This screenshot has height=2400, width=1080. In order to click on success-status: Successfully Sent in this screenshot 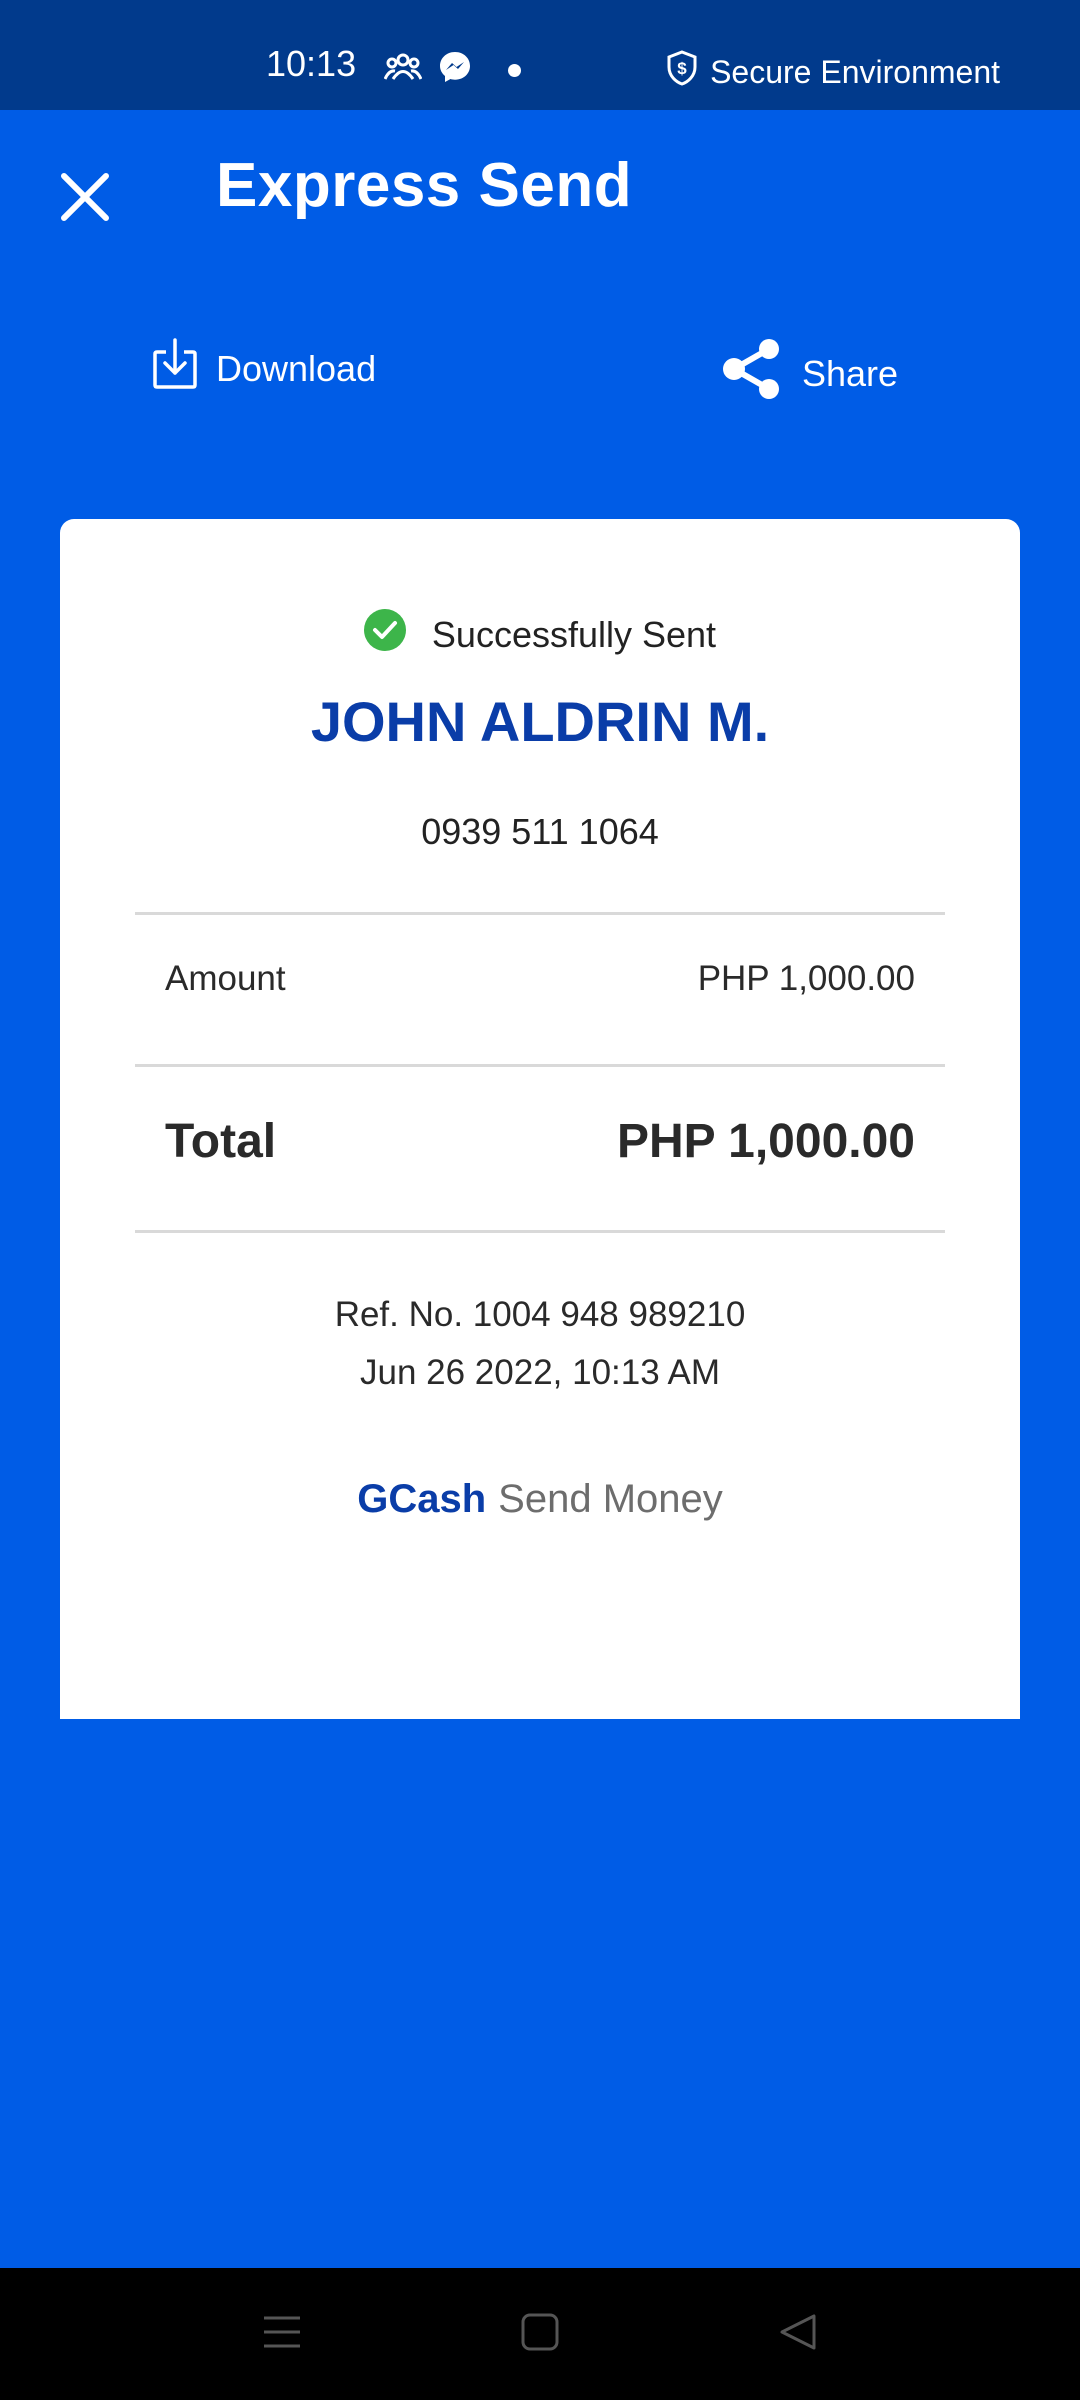, I will do `click(540, 634)`.